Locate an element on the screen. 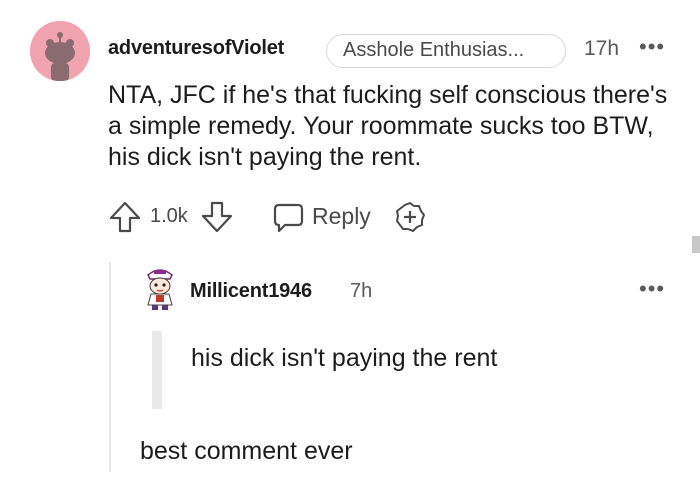 Image resolution: width=700 pixels, height=481 pixels. vote-score: 1.0k is located at coordinates (169, 216).